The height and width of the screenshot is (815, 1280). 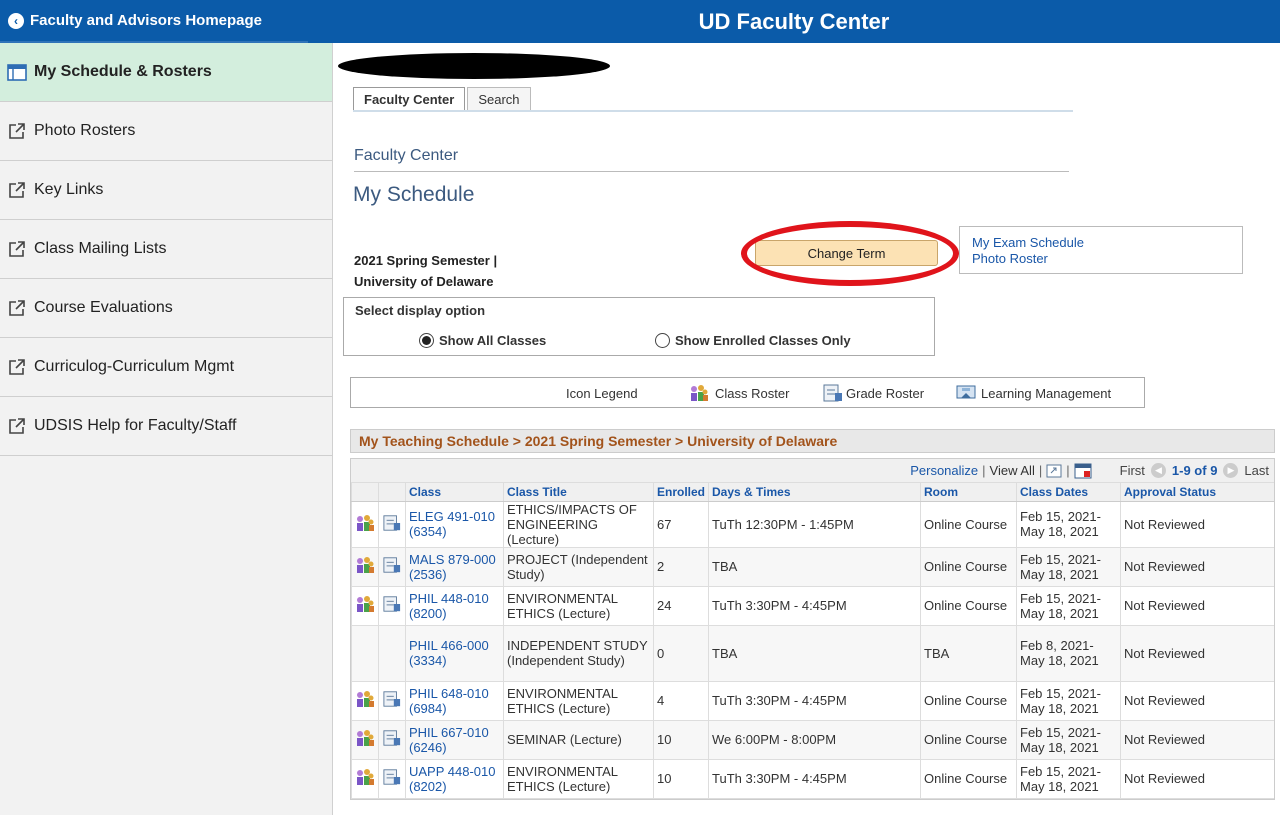 I want to click on class-title-cell: INDEPENDENT STUDY (Independent Study), so click(x=578, y=653).